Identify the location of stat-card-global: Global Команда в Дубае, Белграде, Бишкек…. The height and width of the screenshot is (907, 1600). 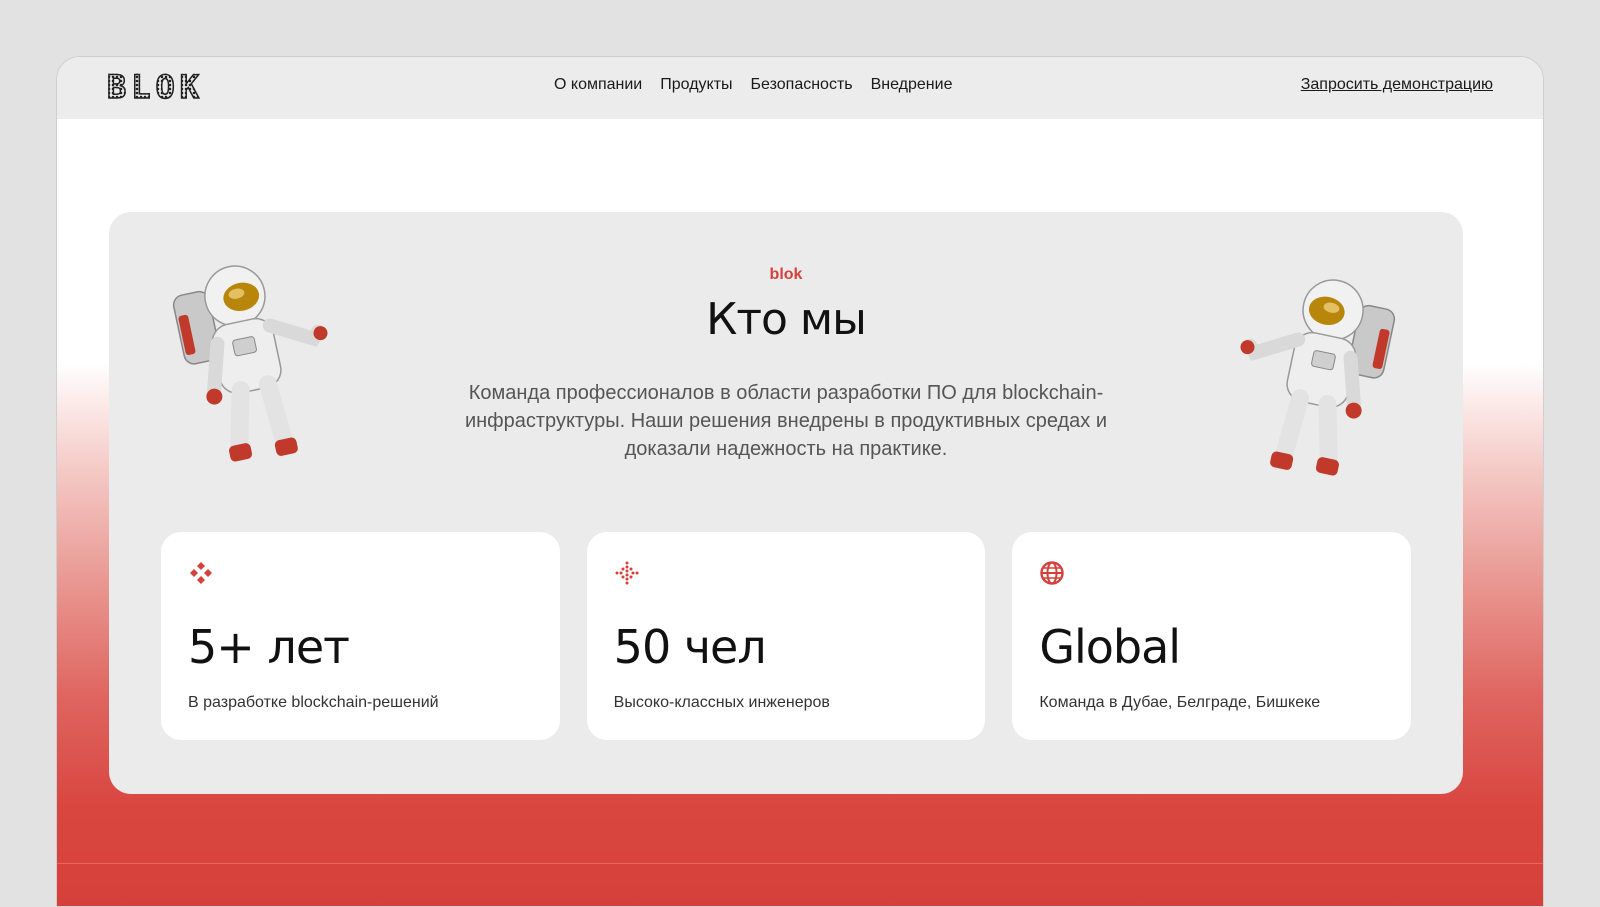
(1212, 636).